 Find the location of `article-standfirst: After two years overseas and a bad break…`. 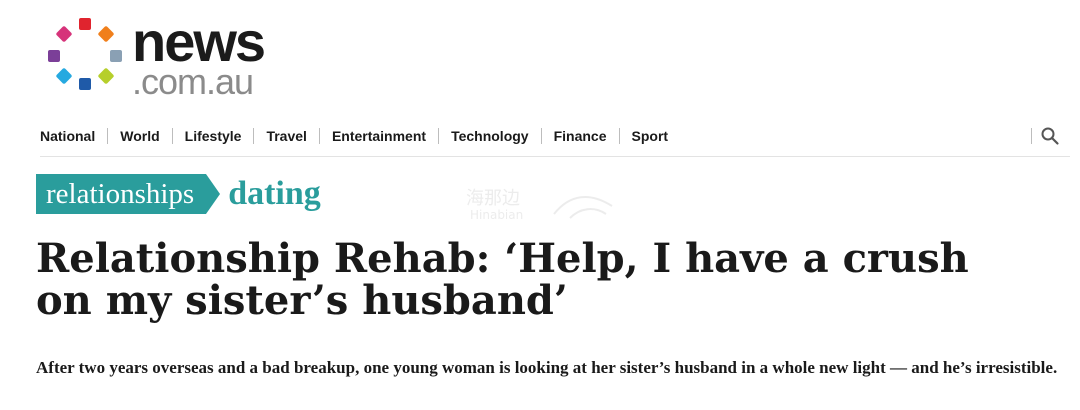

article-standfirst: After two years overseas and a bad break… is located at coordinates (547, 367).